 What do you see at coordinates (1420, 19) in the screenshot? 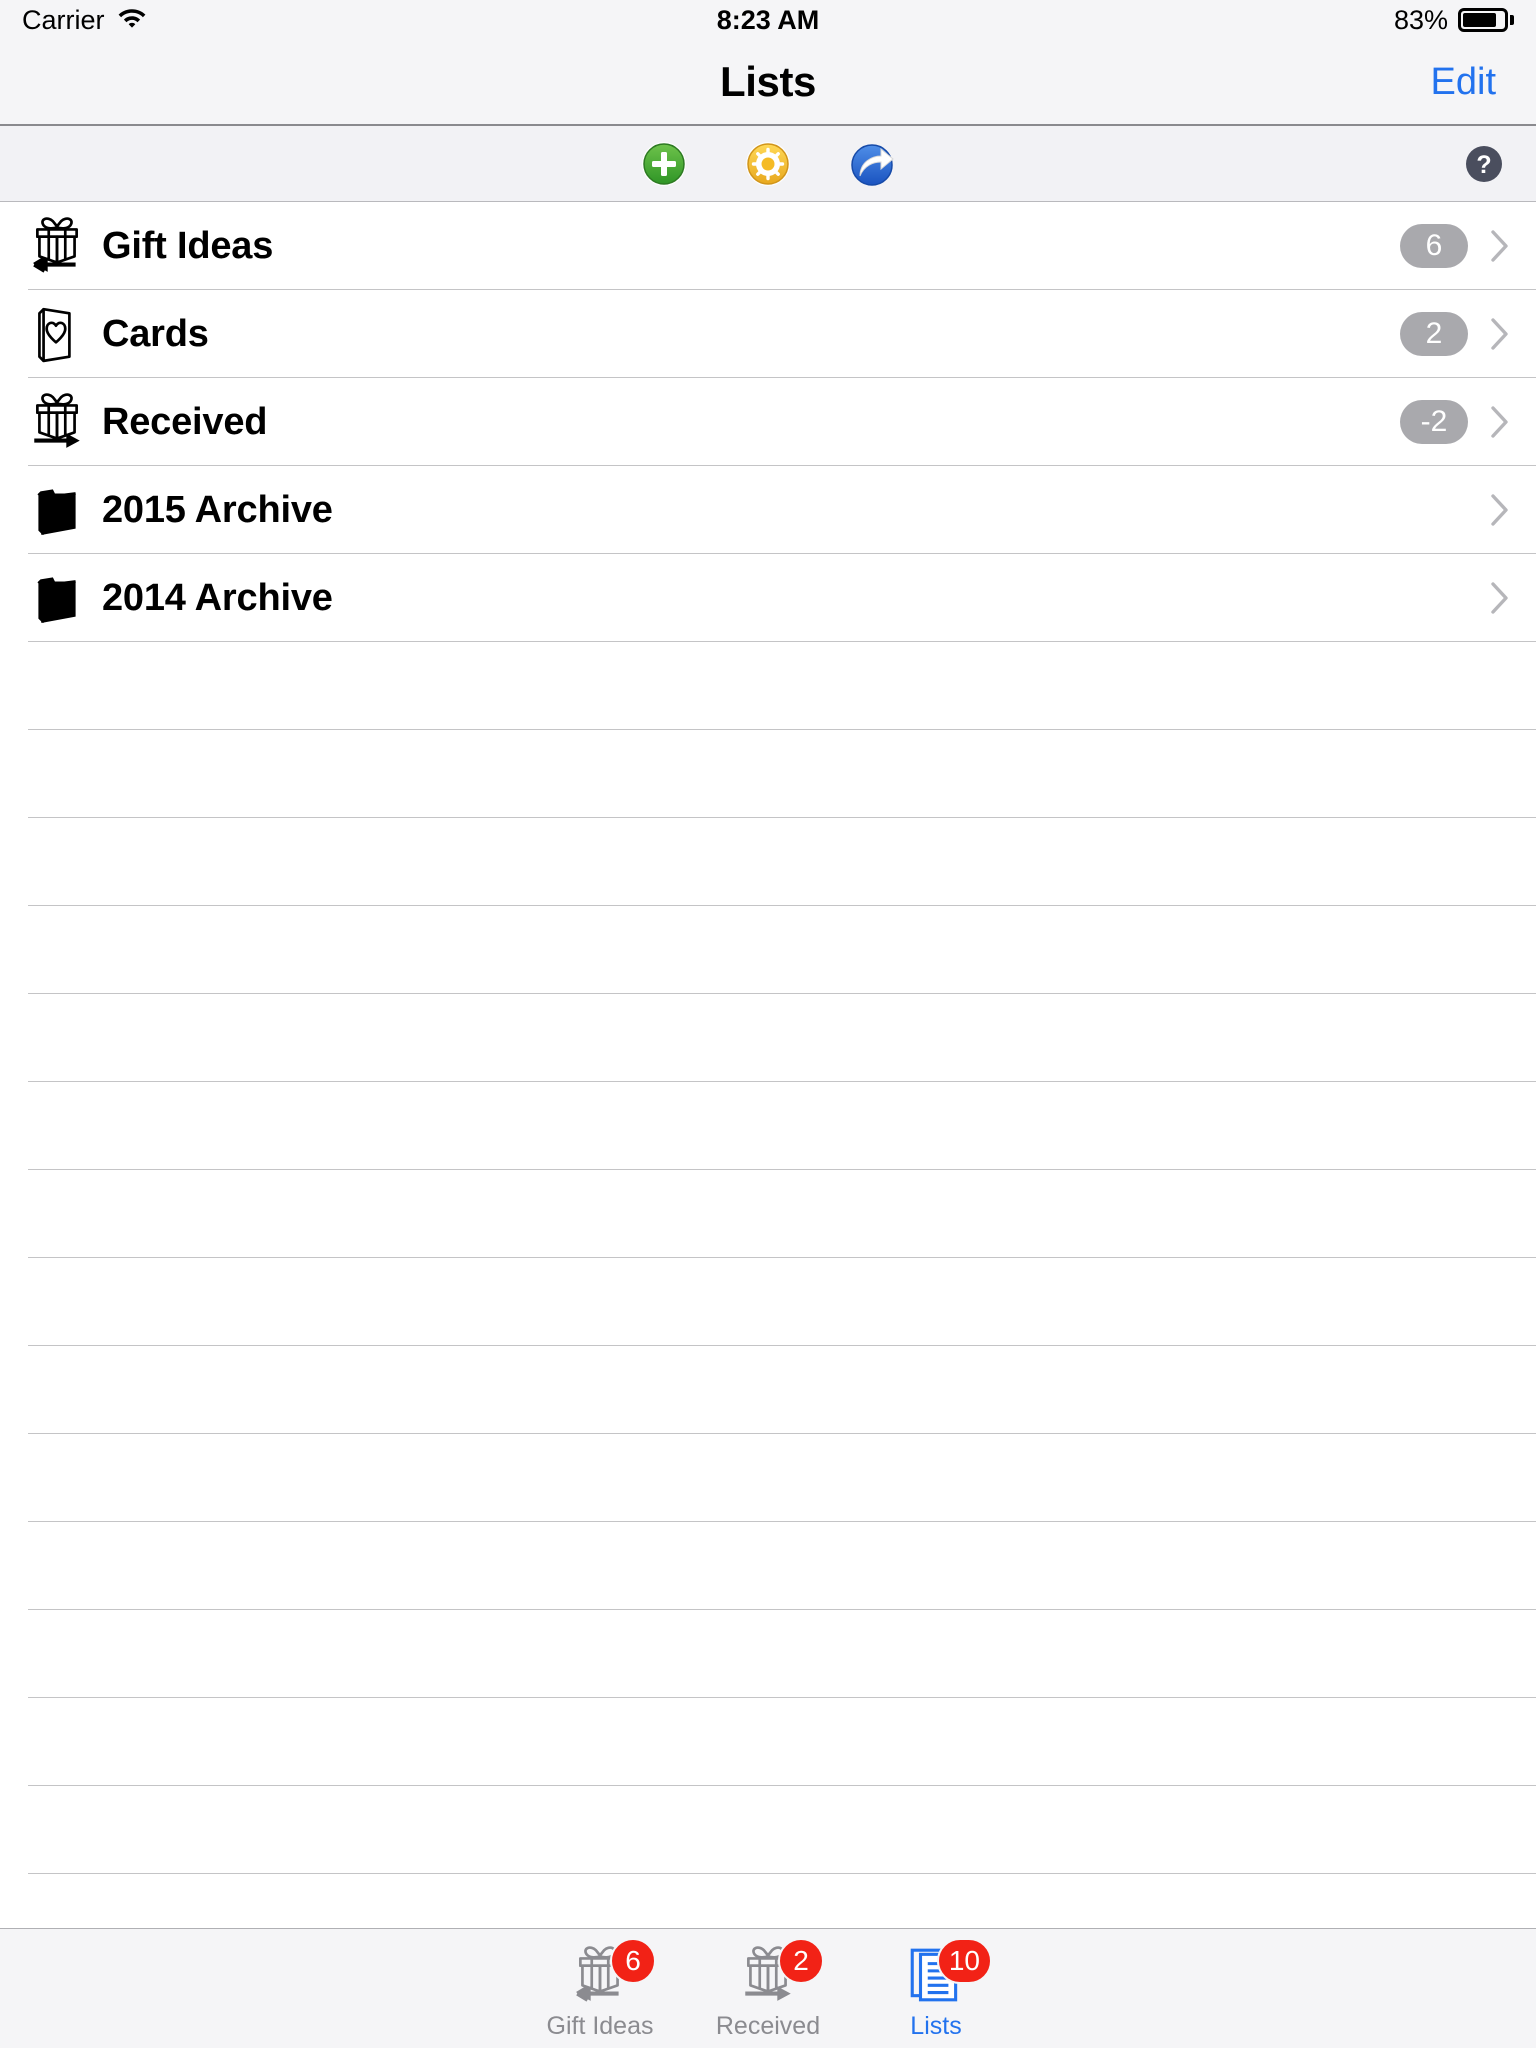
I see `battery-percent-label: 83%` at bounding box center [1420, 19].